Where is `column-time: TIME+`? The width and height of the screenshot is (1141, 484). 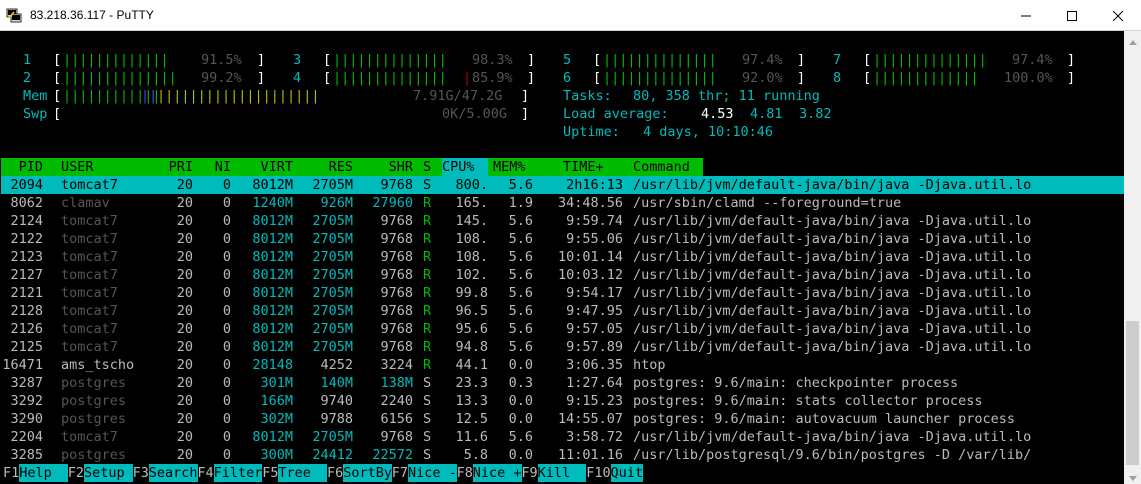 column-time: TIME+ is located at coordinates (583, 167).